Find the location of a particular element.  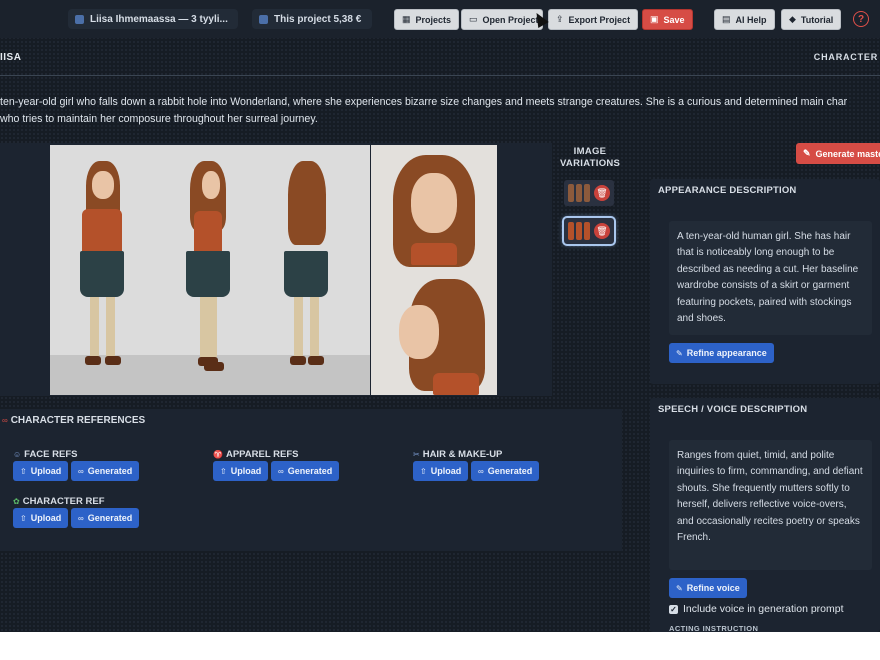

portrait-profile is located at coordinates (439, 335).